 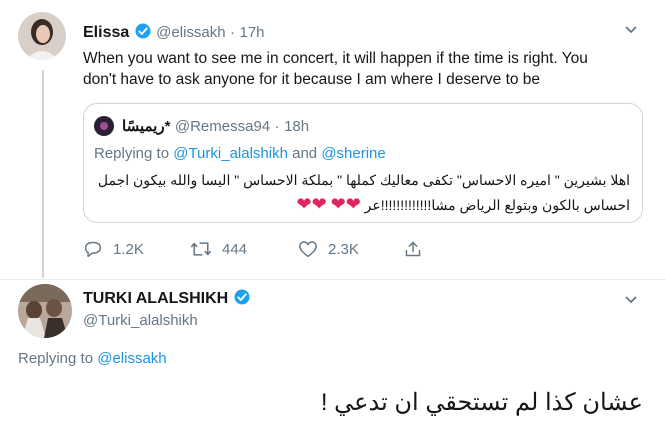 I want to click on author-handle: @elissakh, so click(x=190, y=32).